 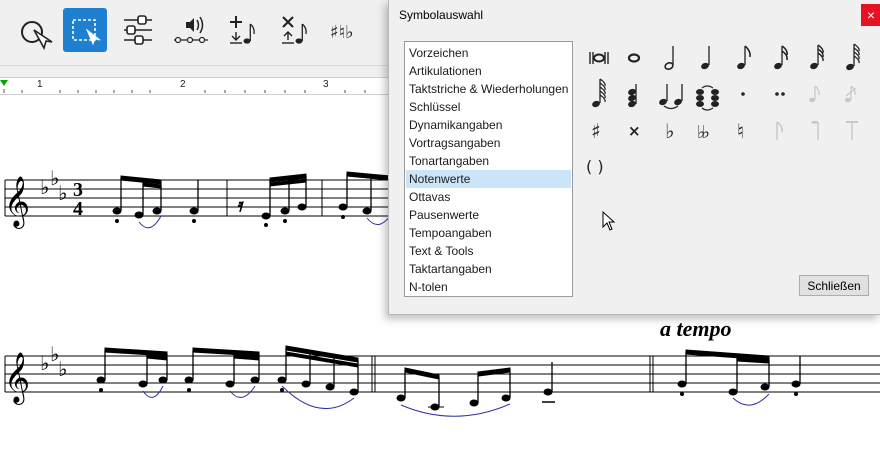 I want to click on delete-note-tool-button, so click(x=294, y=30).